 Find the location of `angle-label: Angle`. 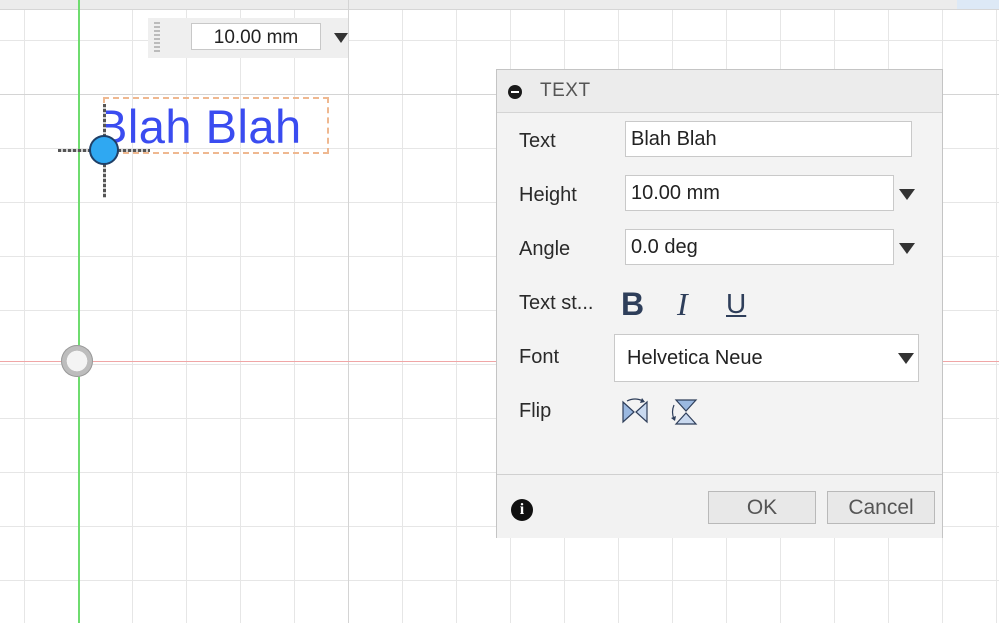

angle-label: Angle is located at coordinates (545, 249).